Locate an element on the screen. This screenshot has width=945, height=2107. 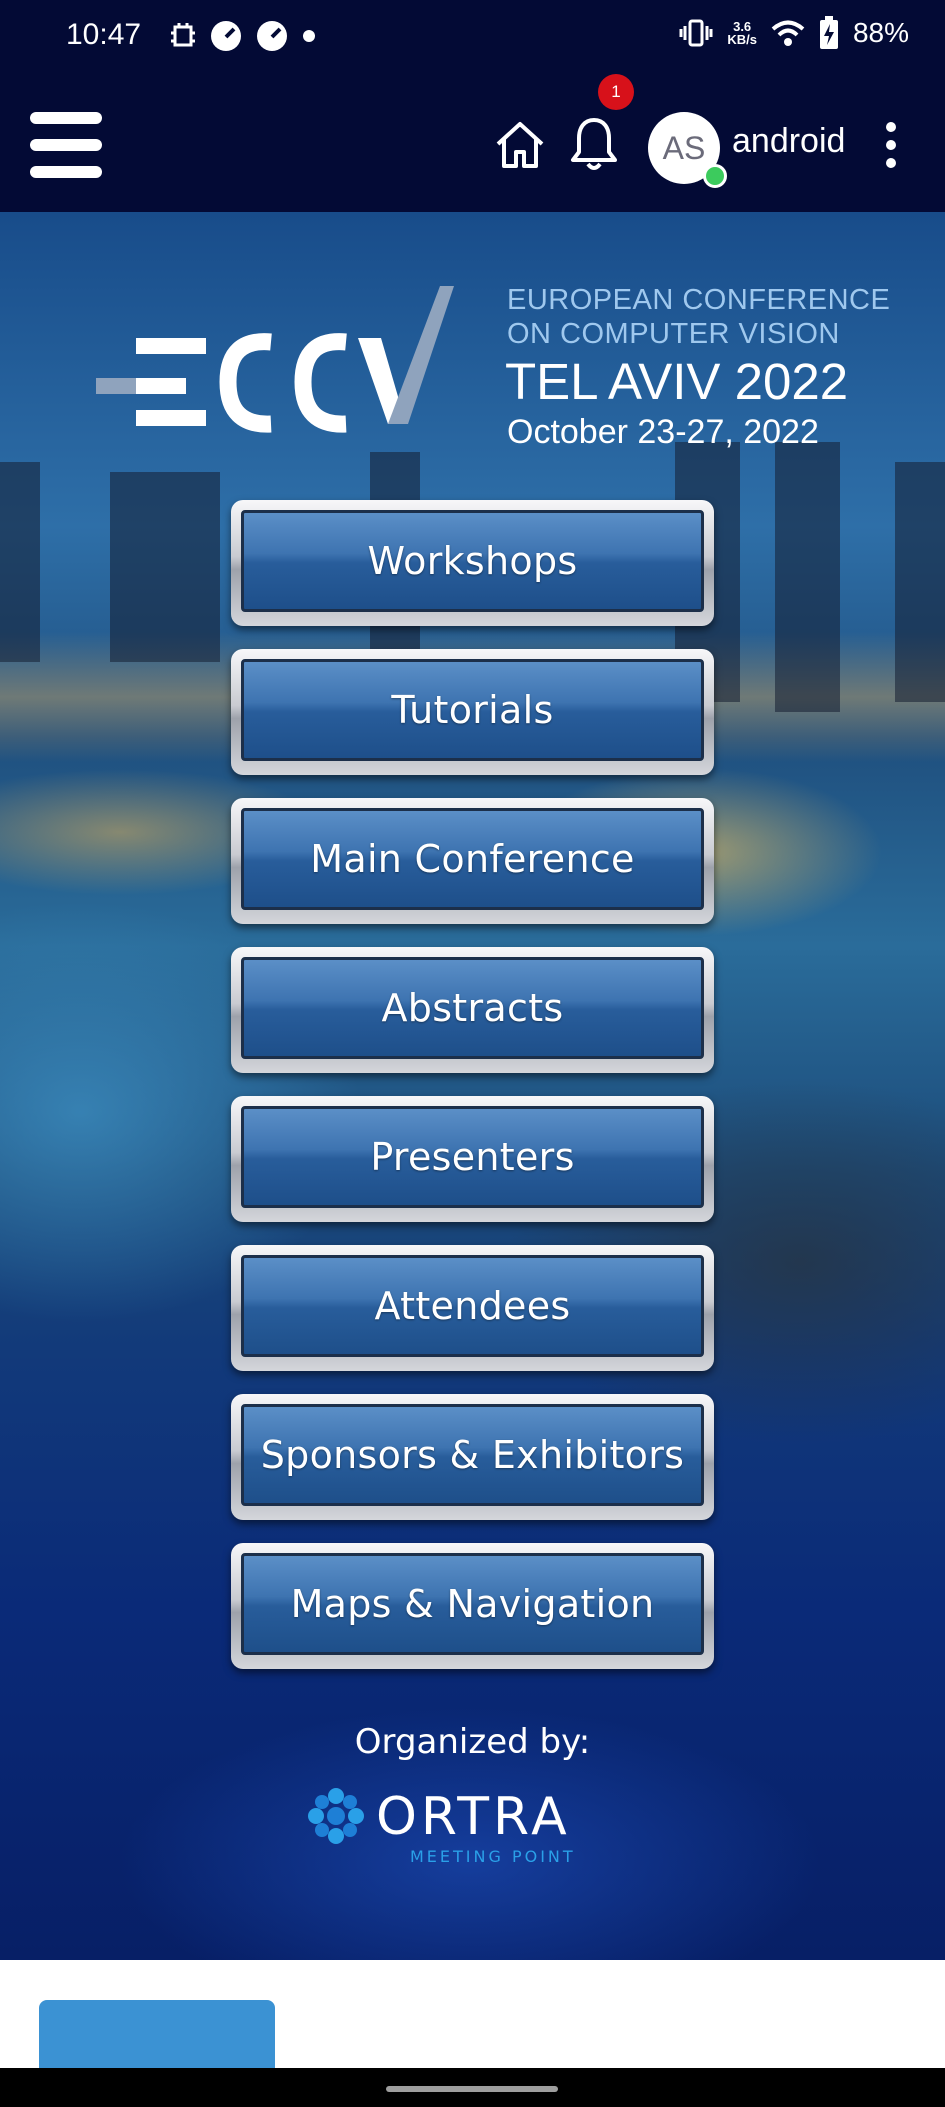
menu-button-label: Abstracts is located at coordinates (472, 1008).